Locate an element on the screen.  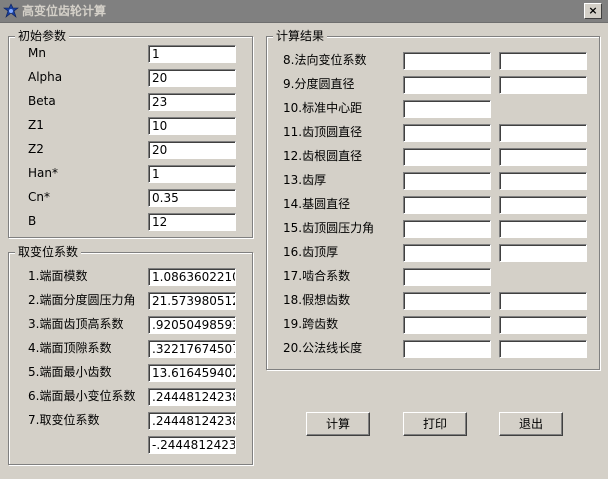
shift-row-6-label: 6.端面最小变位系数 is located at coordinates (82, 396).